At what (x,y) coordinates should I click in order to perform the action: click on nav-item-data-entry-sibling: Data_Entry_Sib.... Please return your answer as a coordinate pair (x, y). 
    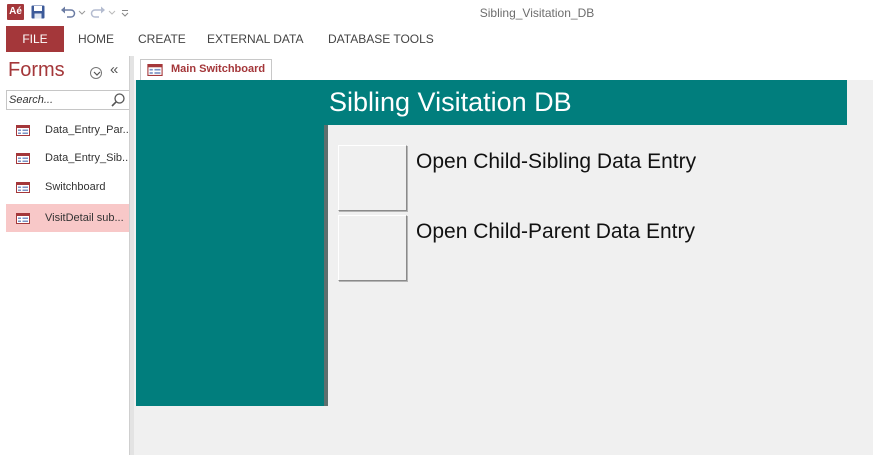
    Looking at the image, I should click on (68, 158).